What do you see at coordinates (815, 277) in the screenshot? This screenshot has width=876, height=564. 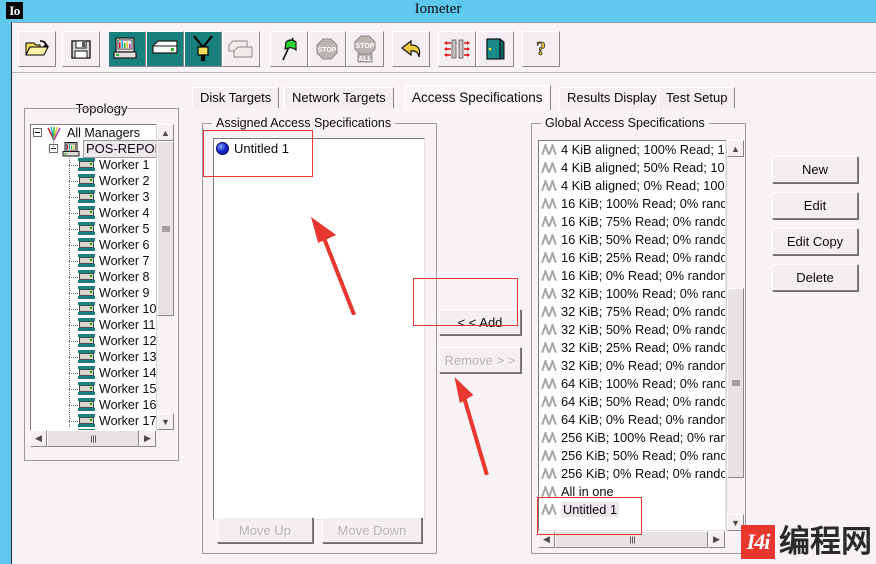 I see `delete-button: Delete` at bounding box center [815, 277].